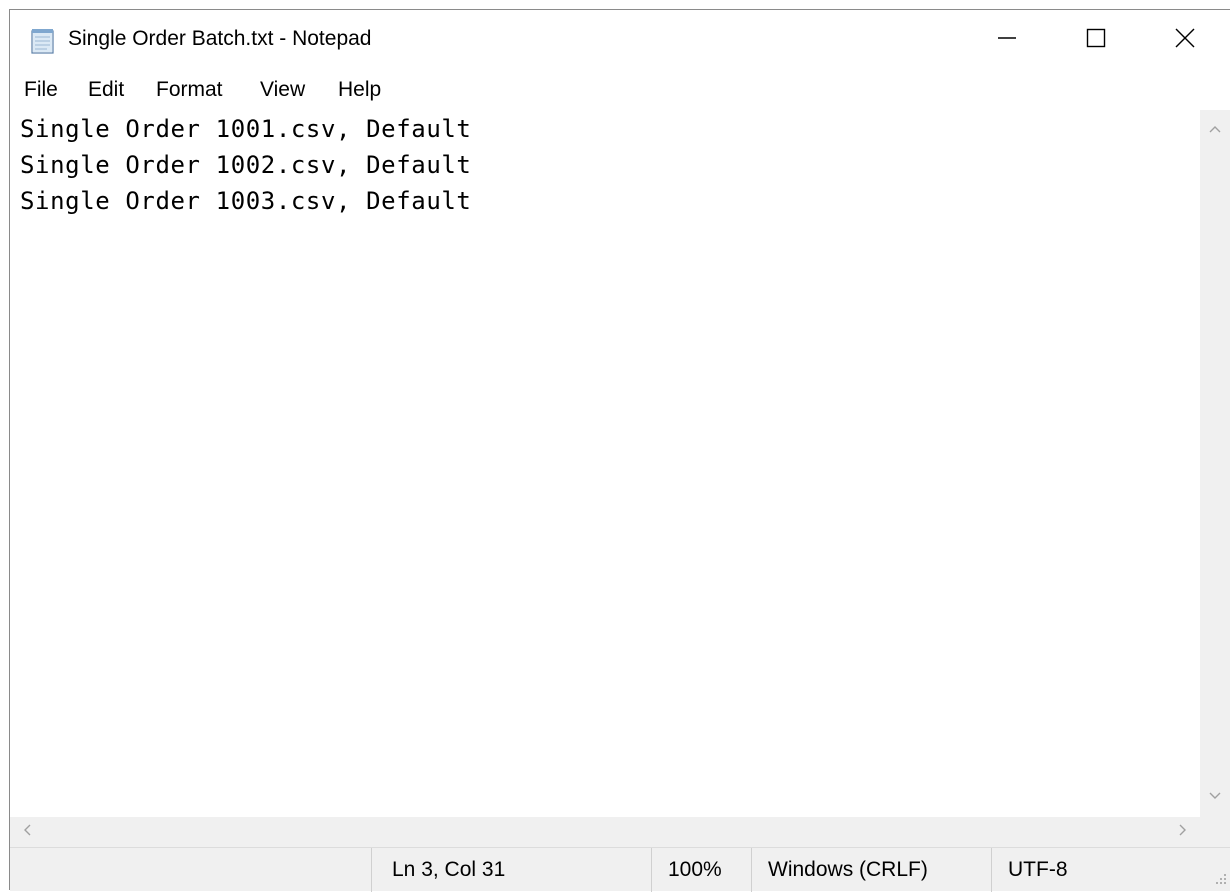 The width and height of the screenshot is (1230, 893). I want to click on menu-edit: Edit, so click(106, 90).